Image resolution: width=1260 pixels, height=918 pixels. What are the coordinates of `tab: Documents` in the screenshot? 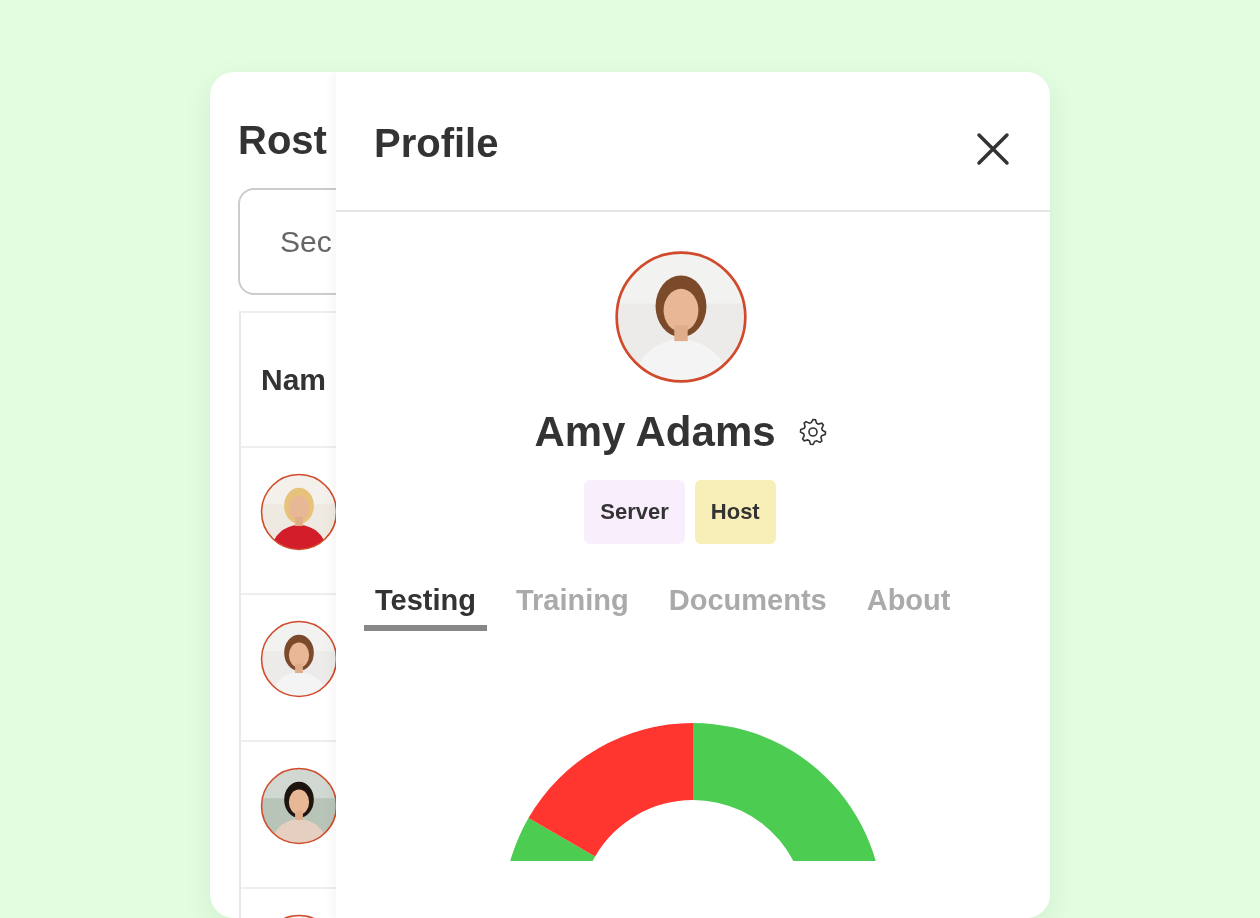 It's located at (747, 607).